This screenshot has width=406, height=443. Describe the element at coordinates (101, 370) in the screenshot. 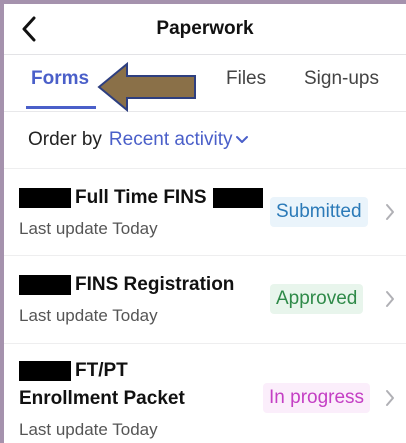

I see `item-title-text: FT/PT` at that location.